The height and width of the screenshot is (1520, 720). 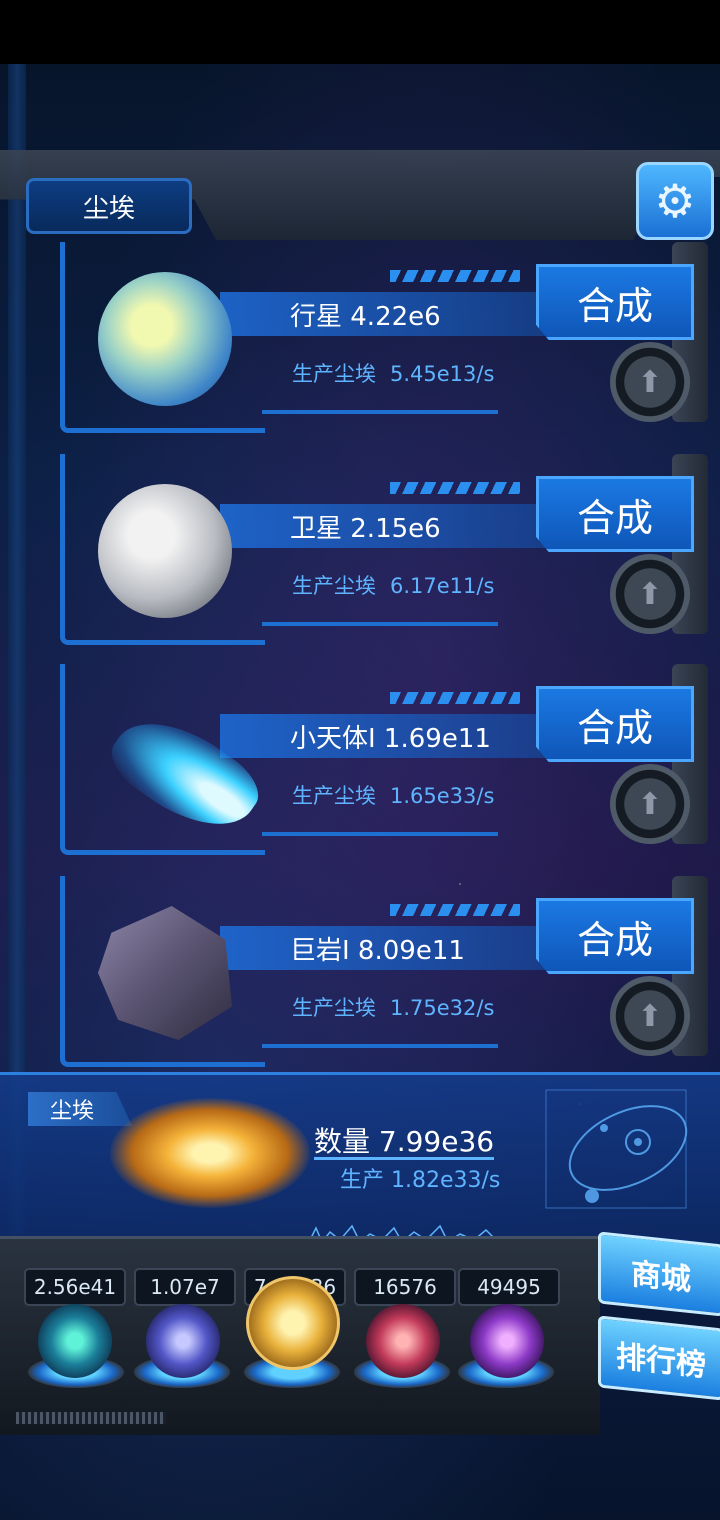 What do you see at coordinates (165, 551) in the screenshot?
I see `moon-icon` at bounding box center [165, 551].